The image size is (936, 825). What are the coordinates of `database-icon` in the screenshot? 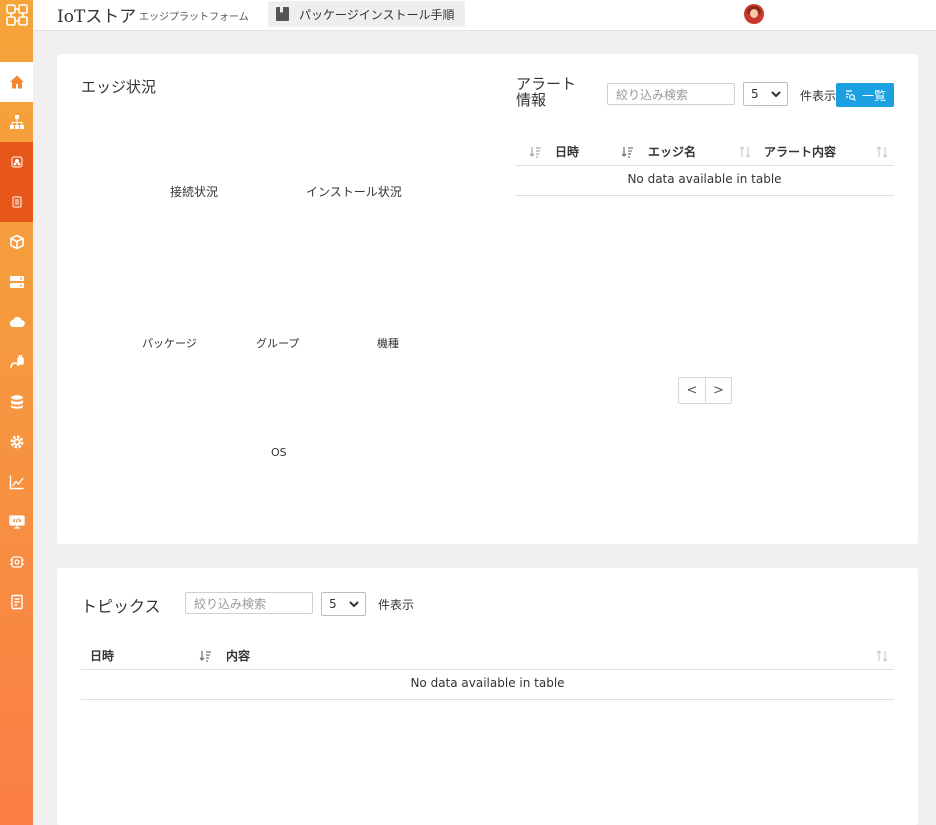 It's located at (16, 402).